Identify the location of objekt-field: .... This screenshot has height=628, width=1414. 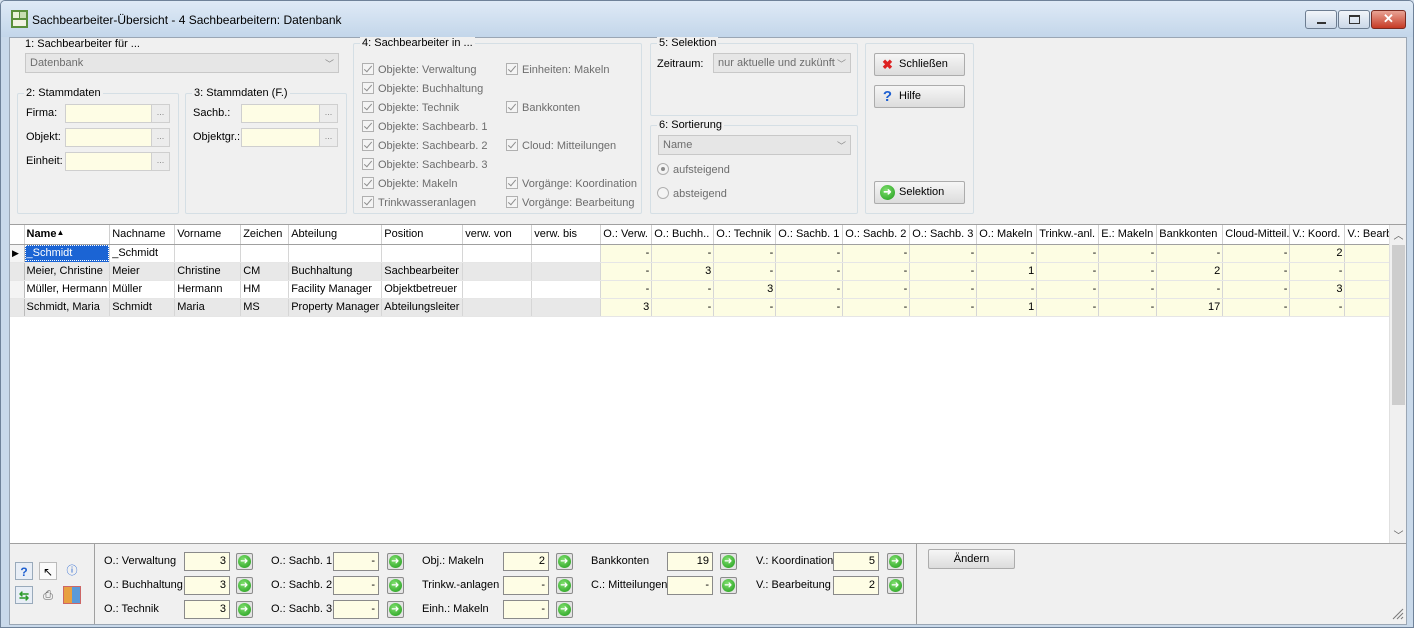
(117, 137).